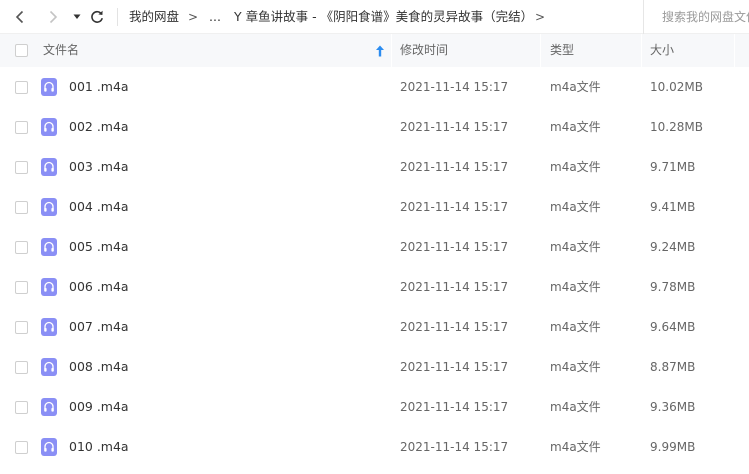 This screenshot has height=474, width=749. What do you see at coordinates (705, 17) in the screenshot?
I see `search-input` at bounding box center [705, 17].